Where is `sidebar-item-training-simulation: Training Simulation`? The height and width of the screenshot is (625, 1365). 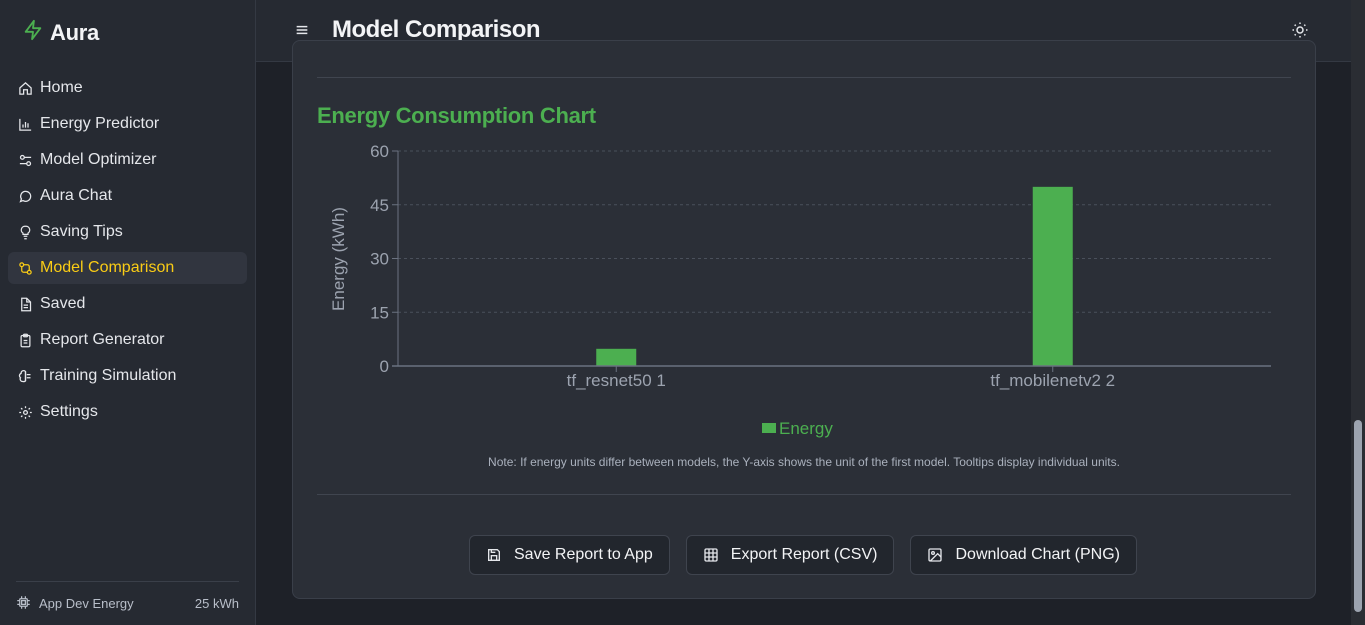 sidebar-item-training-simulation: Training Simulation is located at coordinates (127, 376).